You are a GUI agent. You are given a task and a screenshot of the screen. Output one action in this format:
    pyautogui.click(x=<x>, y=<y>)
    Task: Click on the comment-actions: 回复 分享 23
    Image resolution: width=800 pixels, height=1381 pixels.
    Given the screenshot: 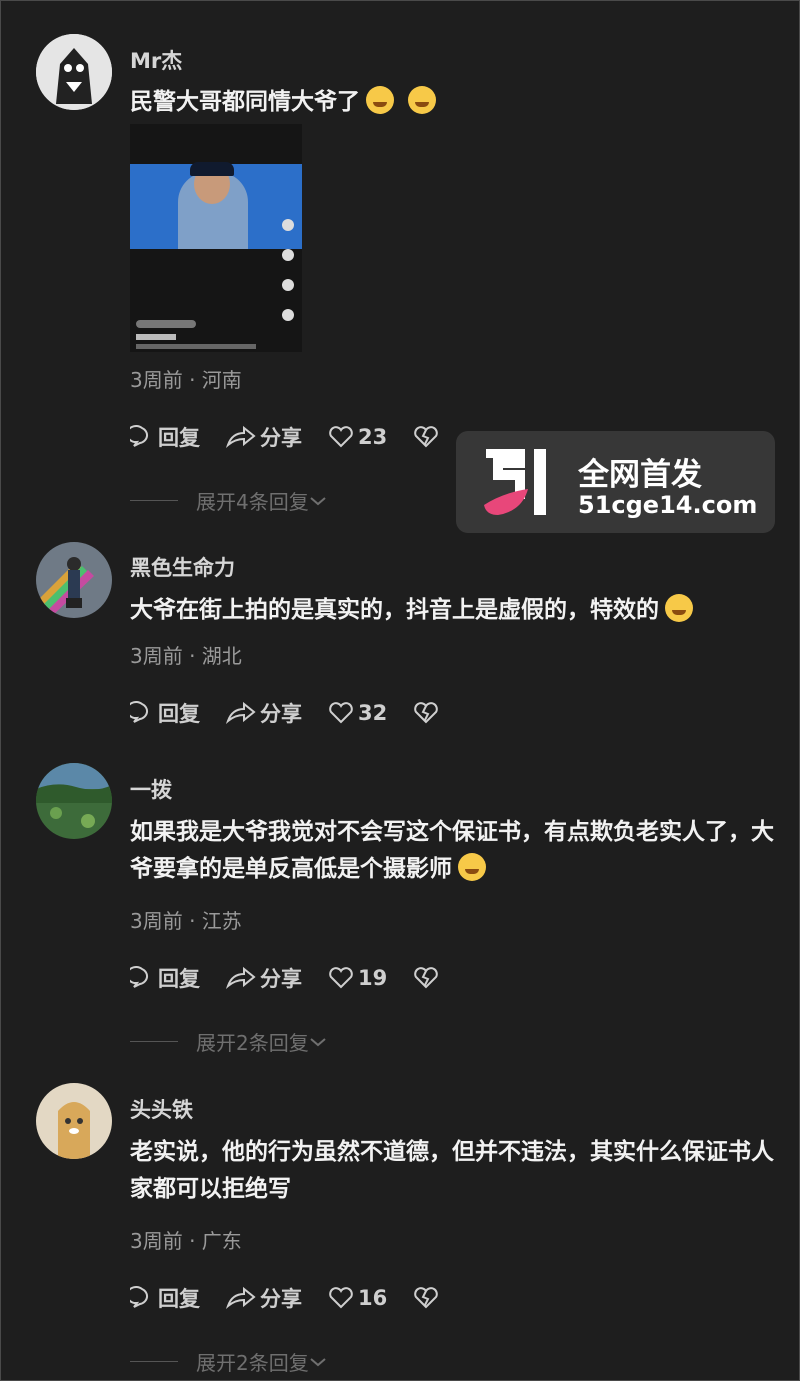 What is the action you would take?
    pyautogui.click(x=299, y=437)
    